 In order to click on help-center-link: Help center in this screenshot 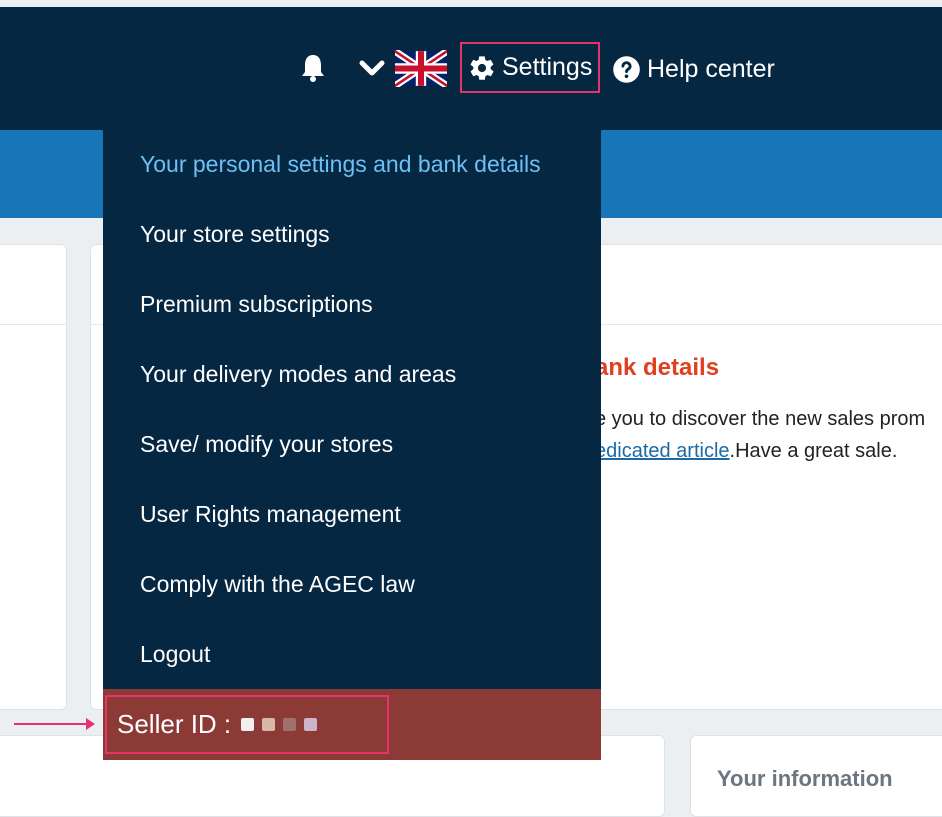, I will do `click(693, 69)`.